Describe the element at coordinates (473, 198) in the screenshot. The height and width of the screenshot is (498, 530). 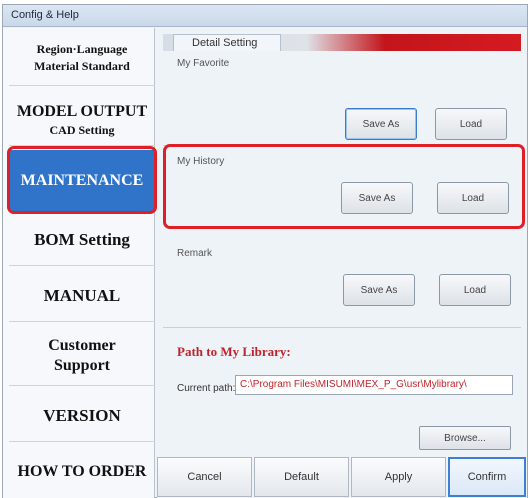
I see `my-history-load-button: Load` at that location.